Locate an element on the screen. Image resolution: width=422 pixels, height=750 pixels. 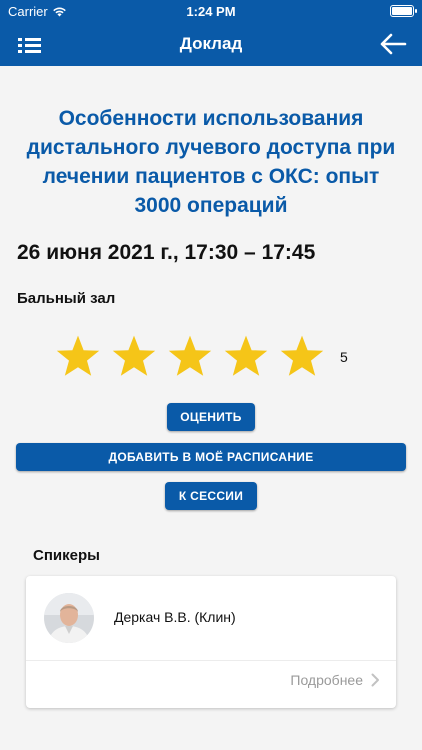
talk-date: 26 июня 2021 г., 17:30 – 17:45 is located at coordinates (166, 252).